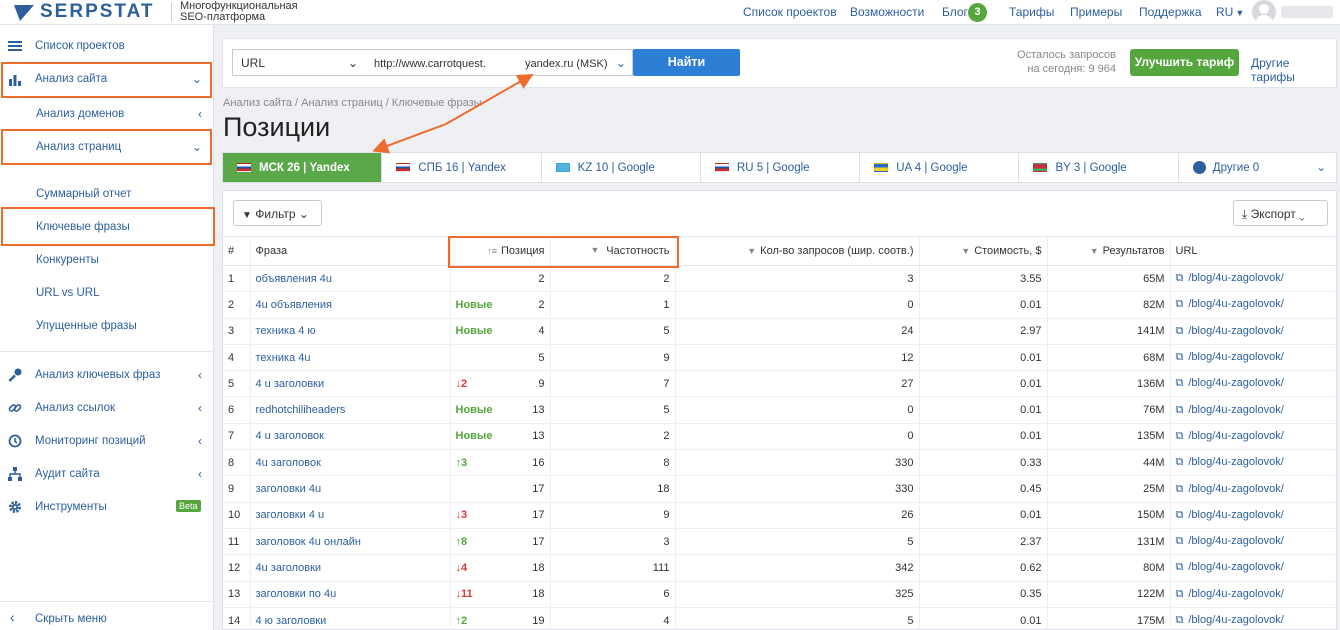 The image size is (1340, 630). Describe the element at coordinates (237, 279) in the screenshot. I see `row-number: 1` at that location.